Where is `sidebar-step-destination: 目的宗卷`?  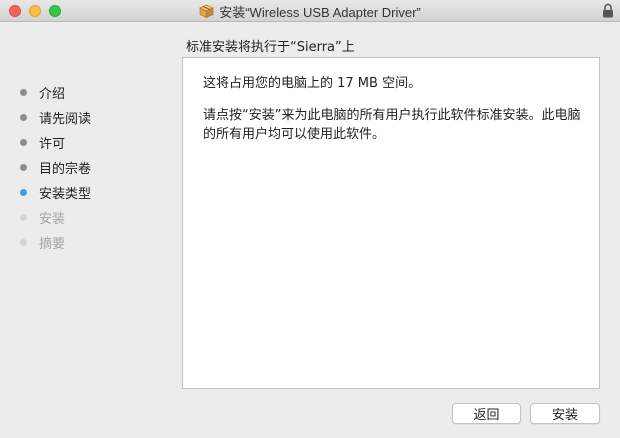 sidebar-step-destination: 目的宗卷 is located at coordinates (55, 167).